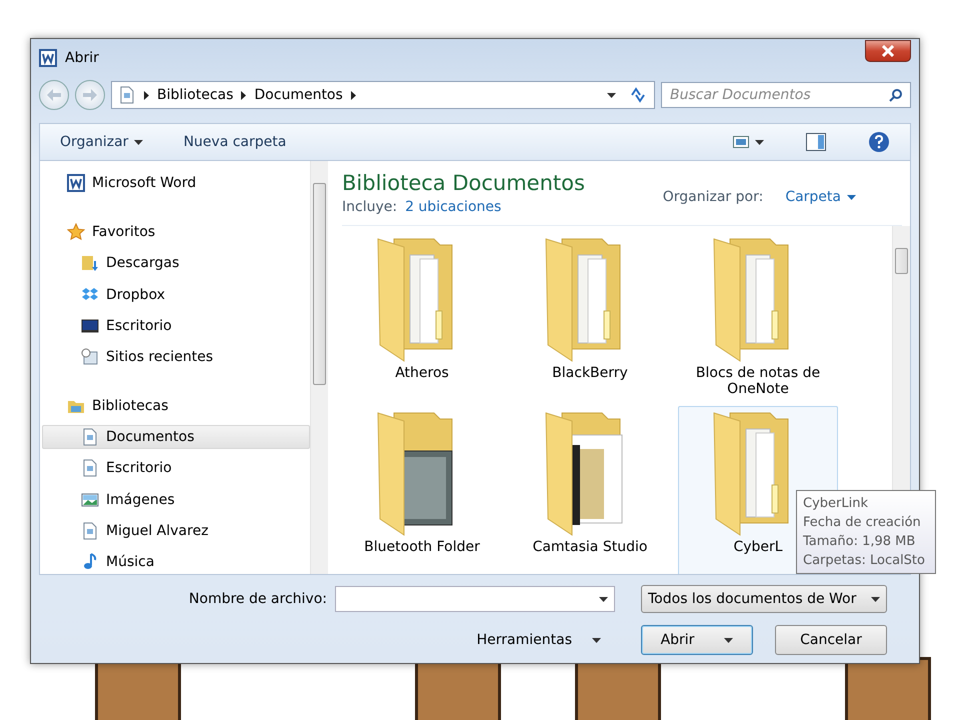 The height and width of the screenshot is (720, 960). What do you see at coordinates (130, 406) in the screenshot?
I see `nav-item-label: Bibliotecas` at bounding box center [130, 406].